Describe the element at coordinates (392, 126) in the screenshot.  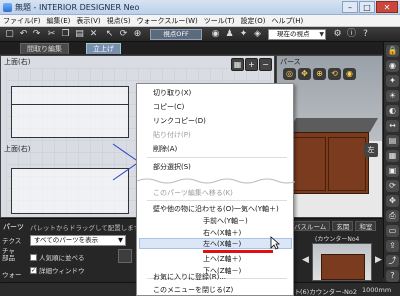
I see `measure-icon: ↔` at that location.